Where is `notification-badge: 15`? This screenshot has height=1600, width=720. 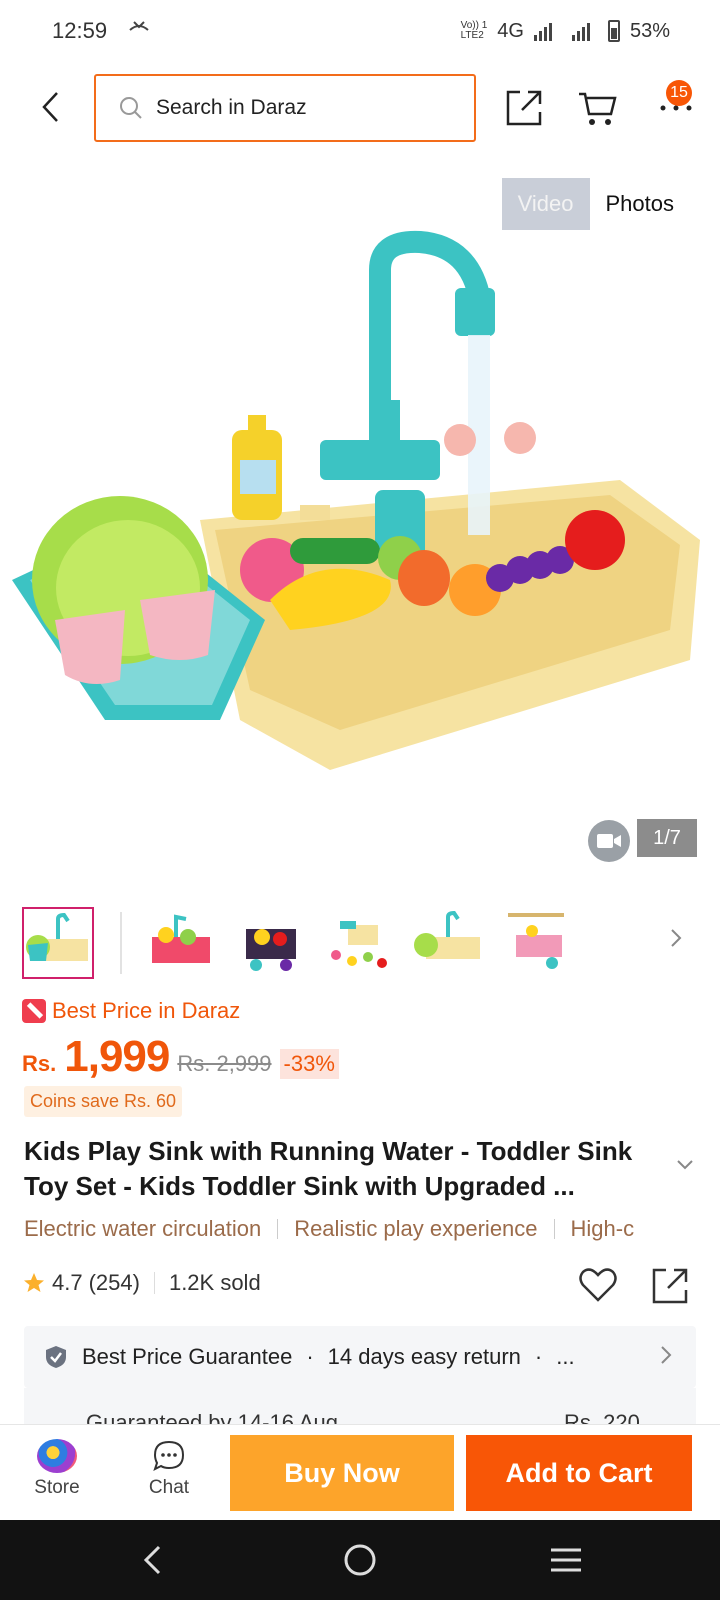
notification-badge: 15 is located at coordinates (679, 93).